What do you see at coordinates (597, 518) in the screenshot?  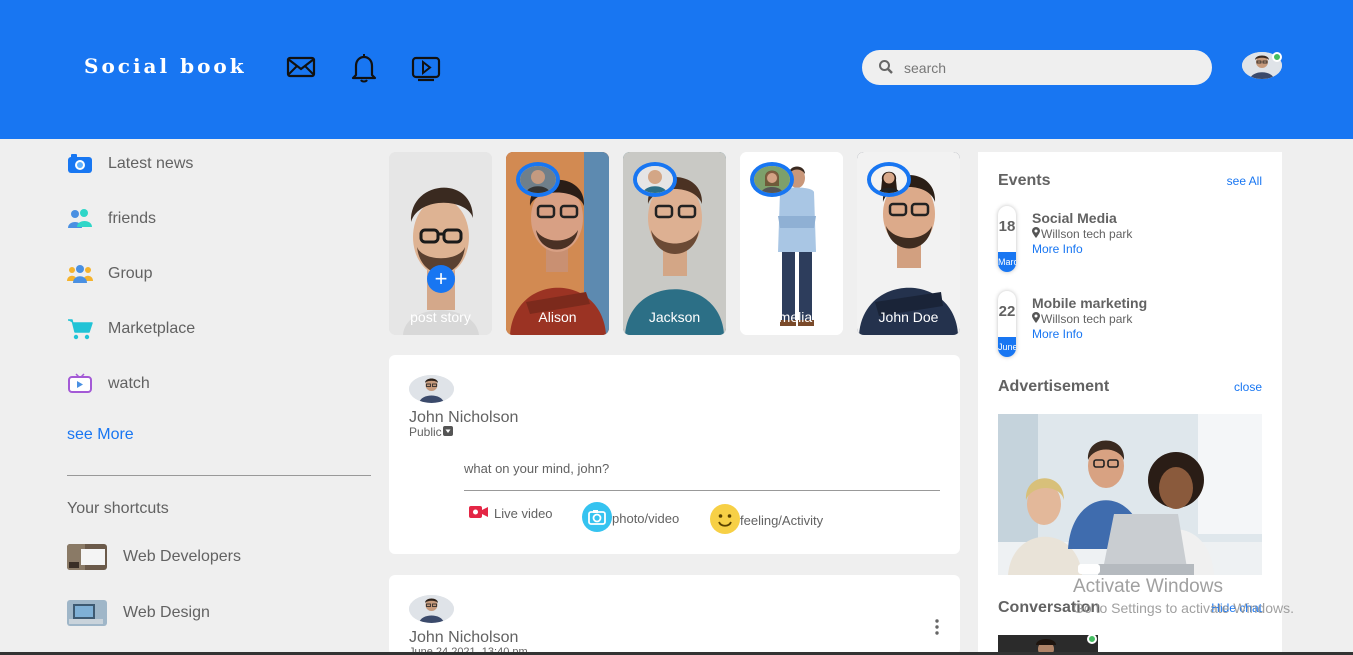 I see `photo-icon` at bounding box center [597, 518].